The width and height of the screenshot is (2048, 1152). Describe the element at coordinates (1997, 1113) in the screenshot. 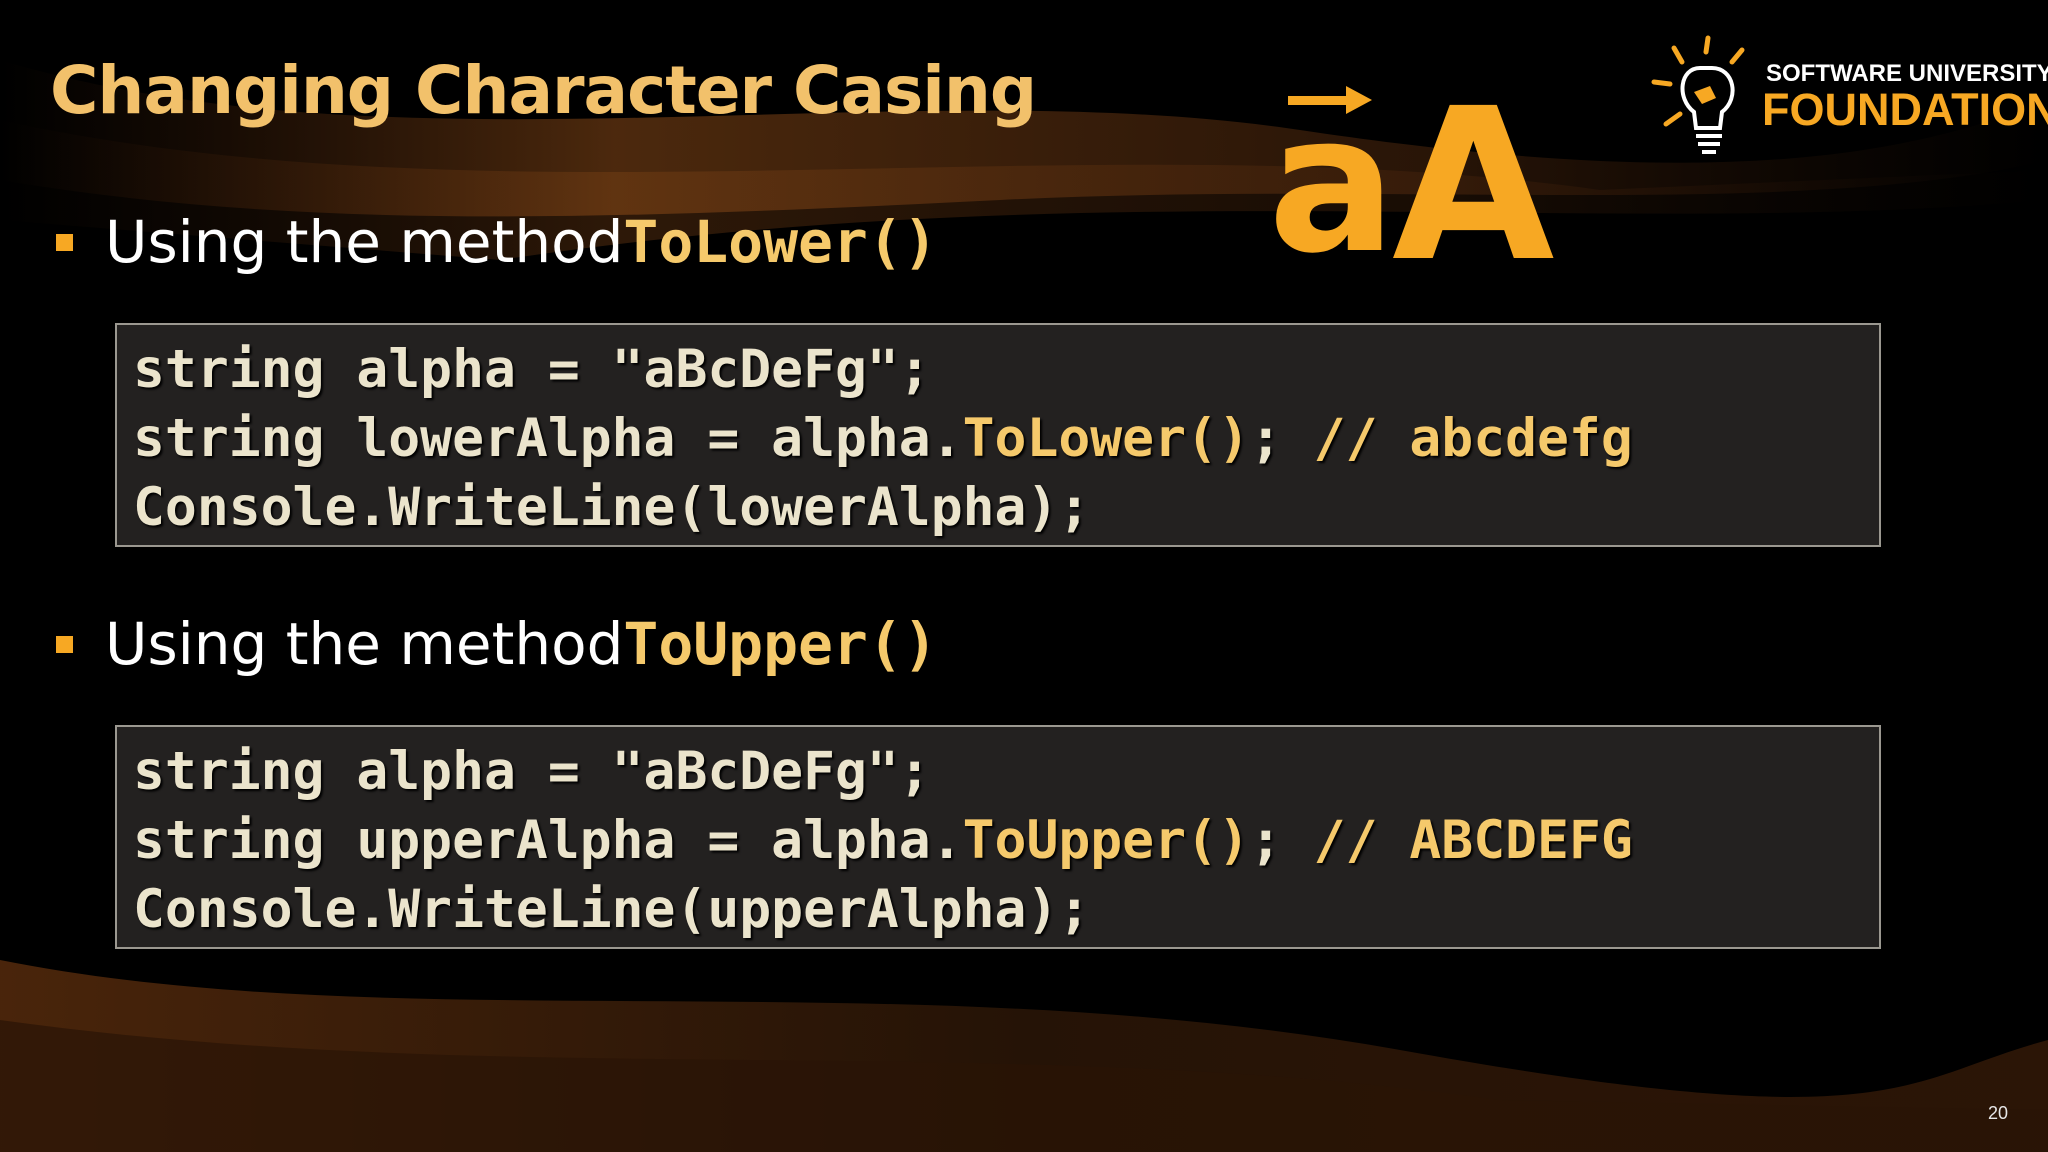

I see `page-number: 20` at that location.